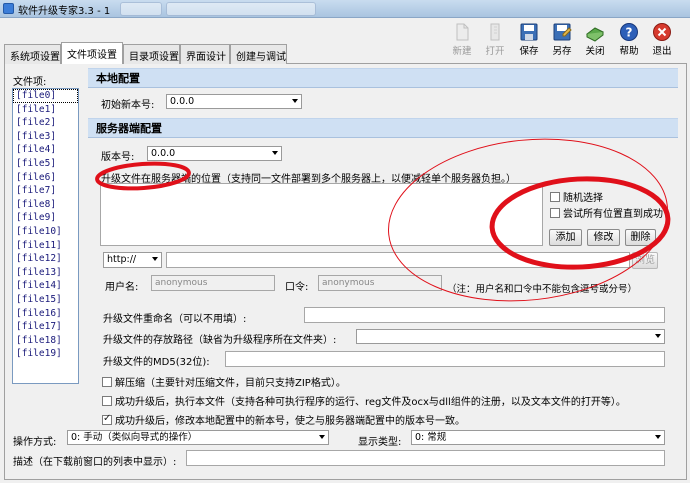  Describe the element at coordinates (122, 287) in the screenshot. I see `username-label: 用户名:` at that location.